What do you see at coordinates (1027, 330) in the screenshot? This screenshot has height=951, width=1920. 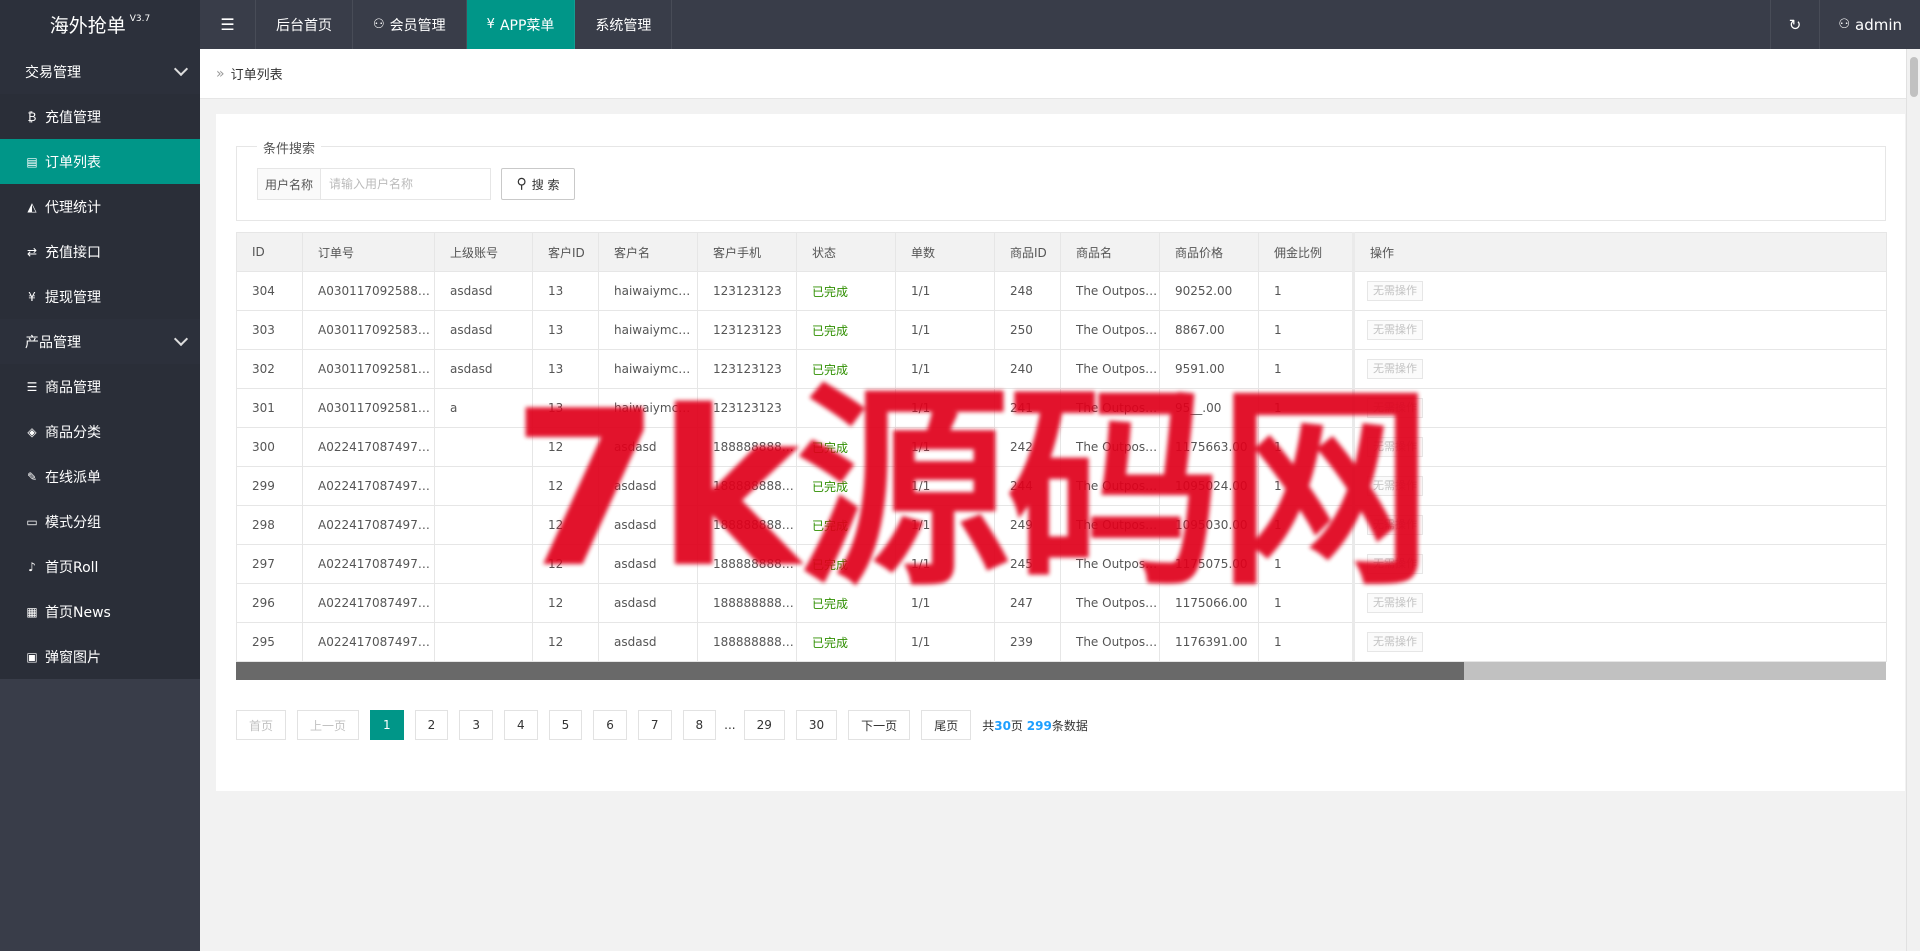 I see `table-cell: 250` at bounding box center [1027, 330].